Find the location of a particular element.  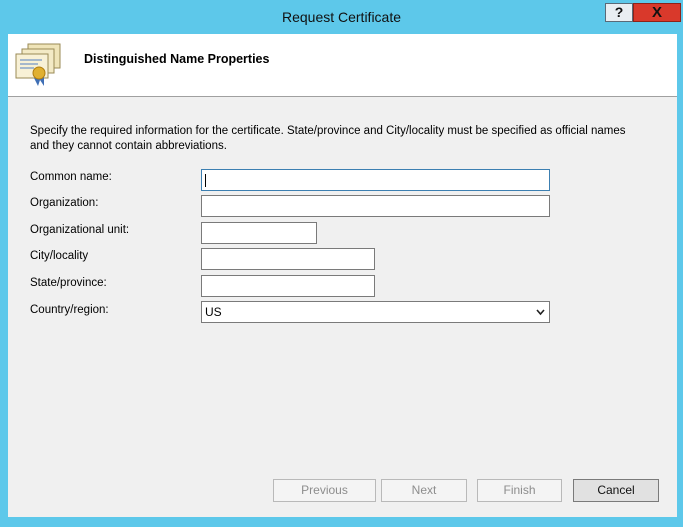

close-button: X is located at coordinates (657, 12).